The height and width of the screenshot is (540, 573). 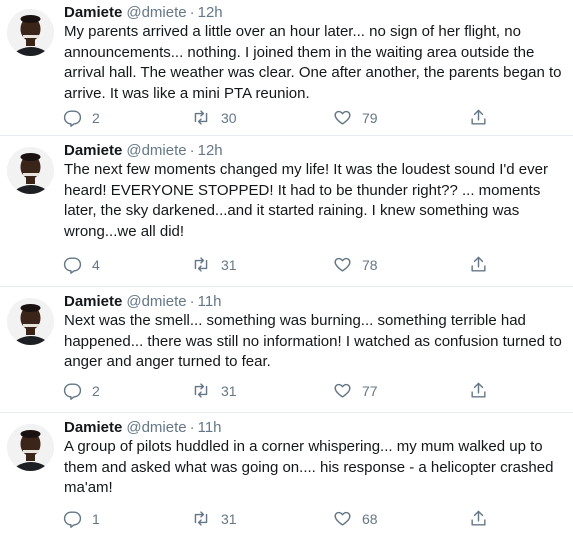 What do you see at coordinates (355, 518) in the screenshot?
I see `like-button: 68` at bounding box center [355, 518].